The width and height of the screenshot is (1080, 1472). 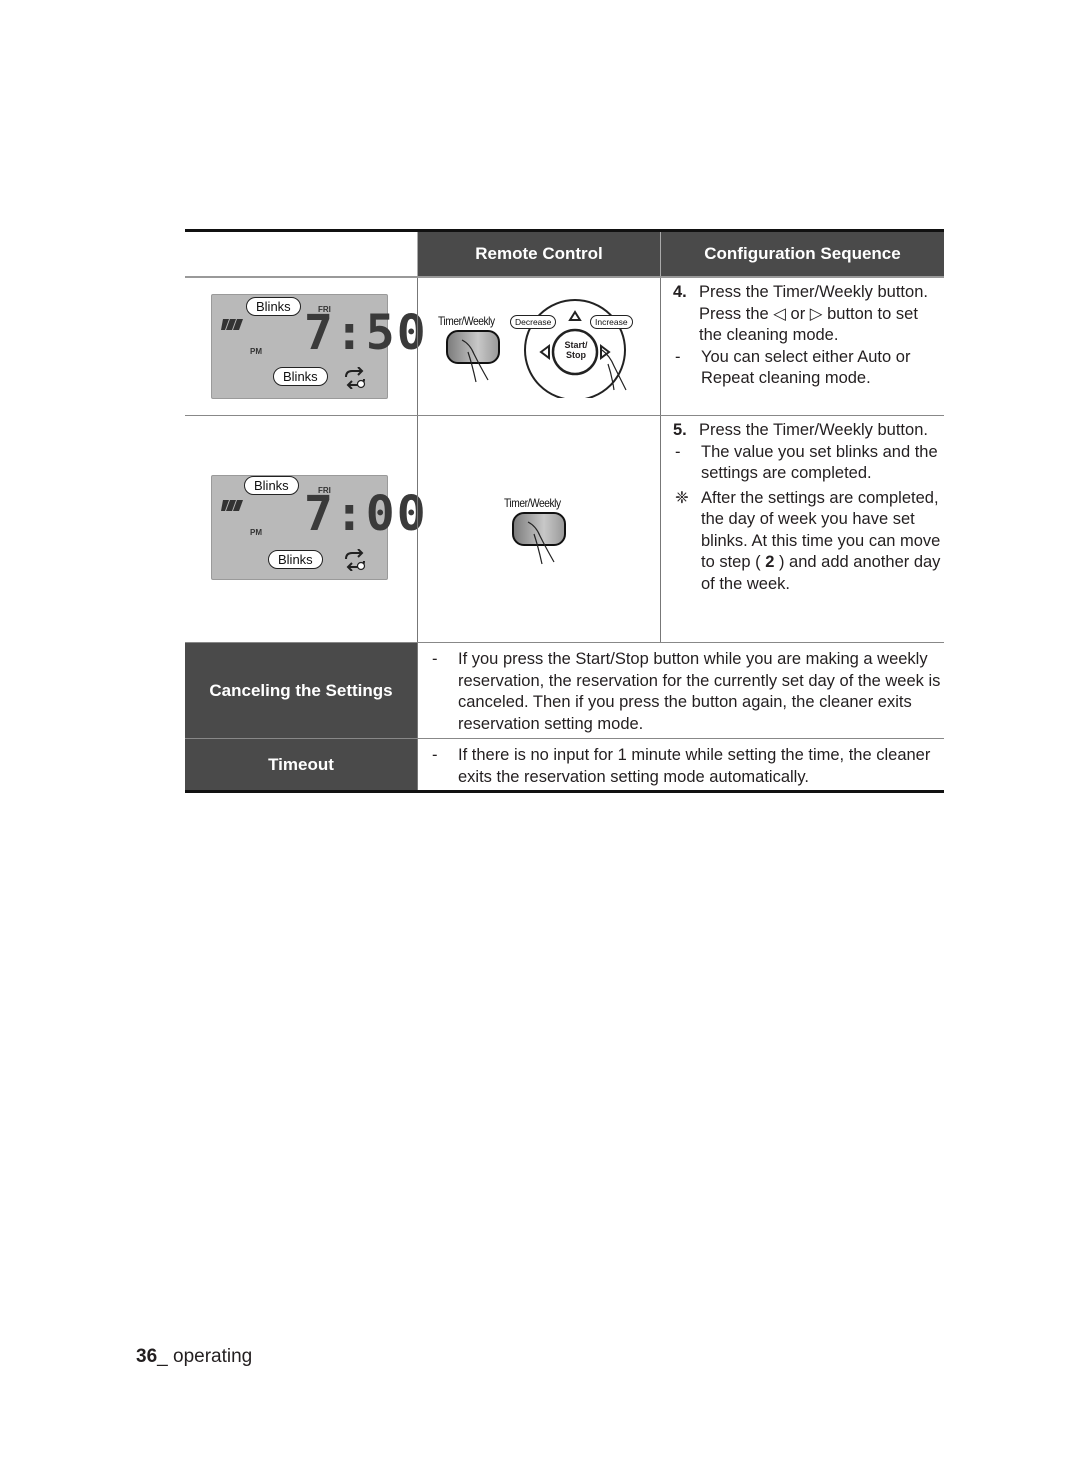 I want to click on page-footer: 36_ operating, so click(x=194, y=1357).